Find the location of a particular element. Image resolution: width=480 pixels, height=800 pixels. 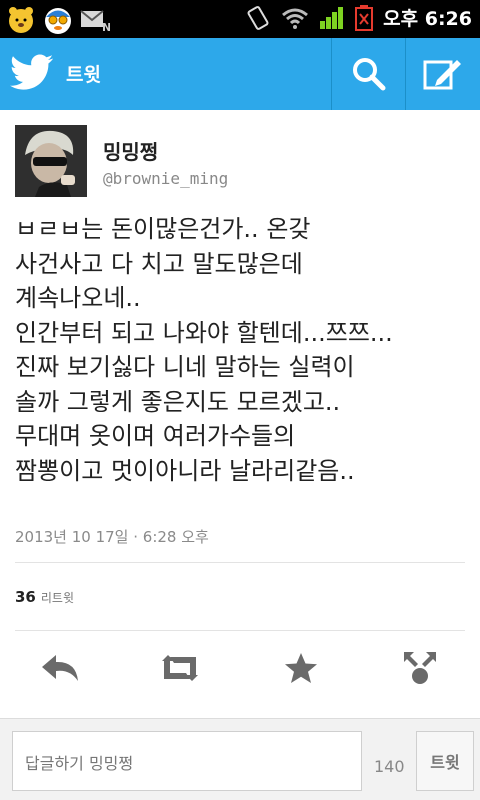

mail-notification-icon: N is located at coordinates (95, 21).